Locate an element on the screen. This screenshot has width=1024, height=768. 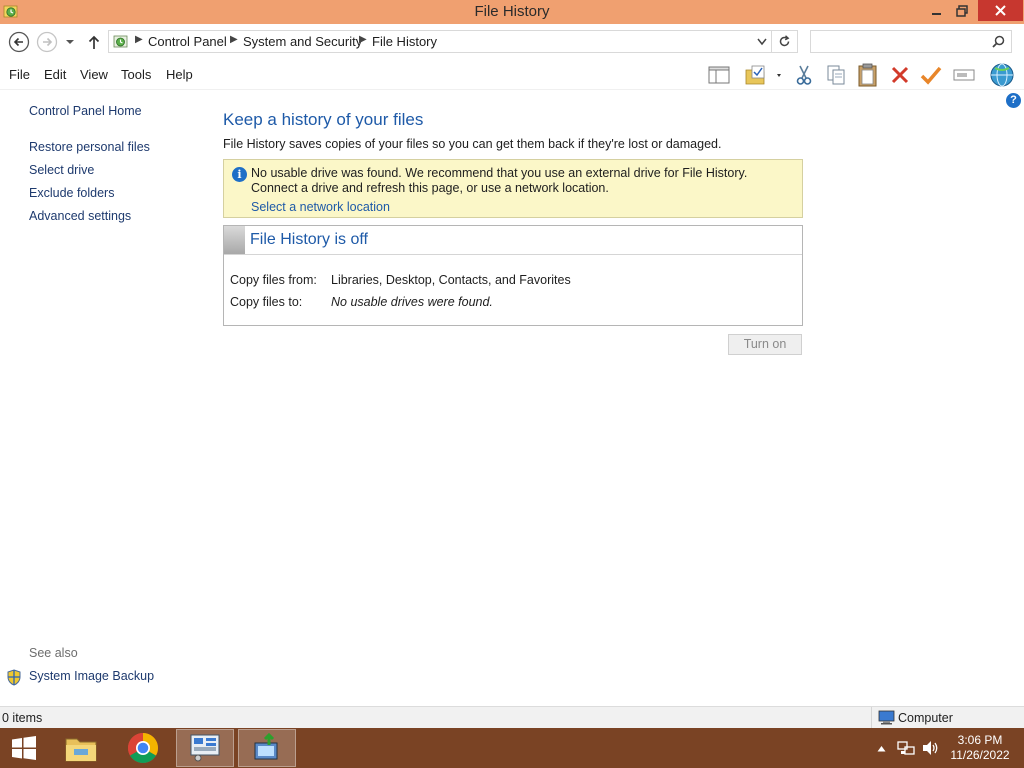
sidebar-item-advanced-settings: Advanced settings is located at coordinates (80, 216).